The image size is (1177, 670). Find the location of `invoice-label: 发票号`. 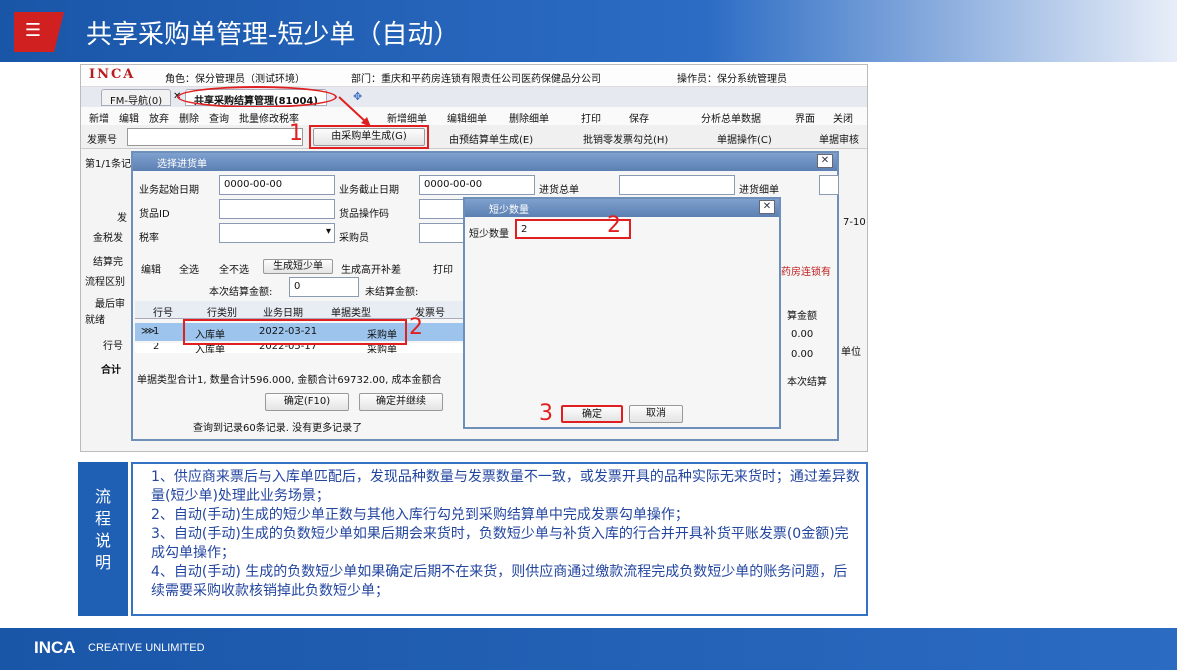

invoice-label: 发票号 is located at coordinates (102, 140).